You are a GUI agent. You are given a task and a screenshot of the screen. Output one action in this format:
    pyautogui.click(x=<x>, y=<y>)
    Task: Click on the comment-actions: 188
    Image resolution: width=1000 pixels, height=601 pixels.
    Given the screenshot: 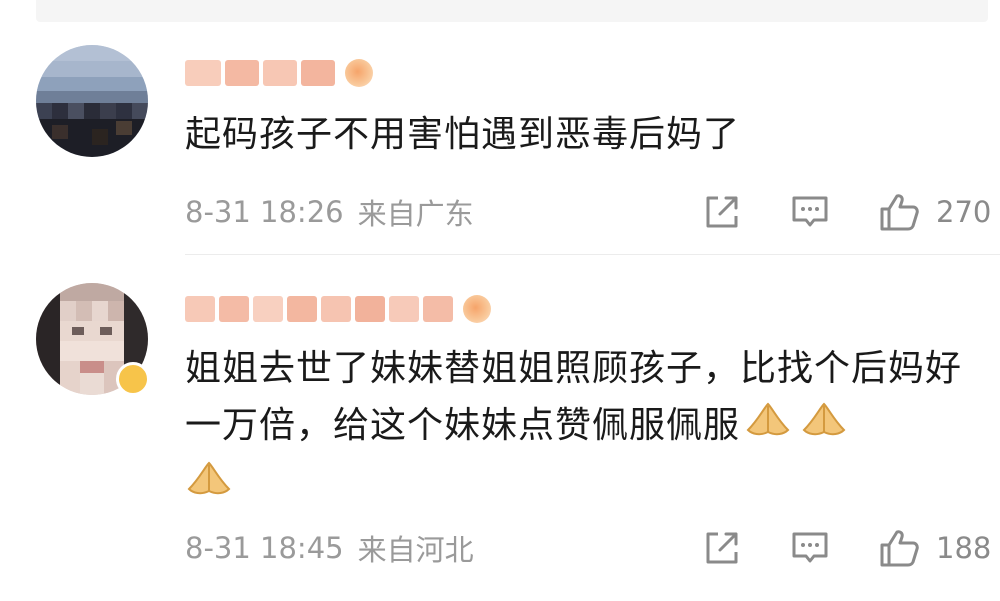 What is the action you would take?
    pyautogui.click(x=850, y=548)
    